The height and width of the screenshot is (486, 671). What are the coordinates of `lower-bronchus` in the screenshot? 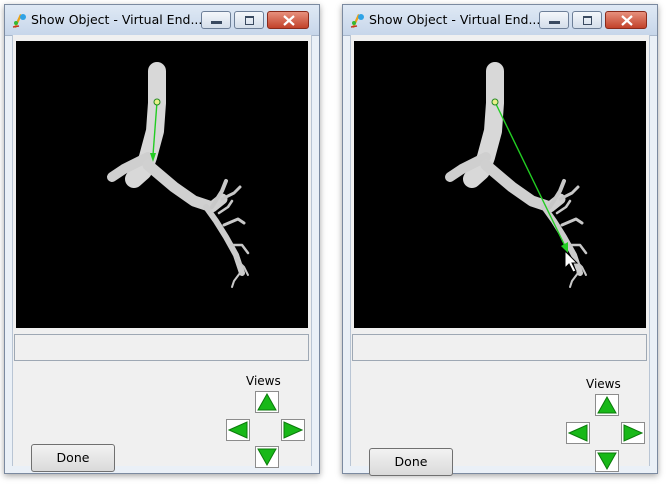 It's located at (224, 240).